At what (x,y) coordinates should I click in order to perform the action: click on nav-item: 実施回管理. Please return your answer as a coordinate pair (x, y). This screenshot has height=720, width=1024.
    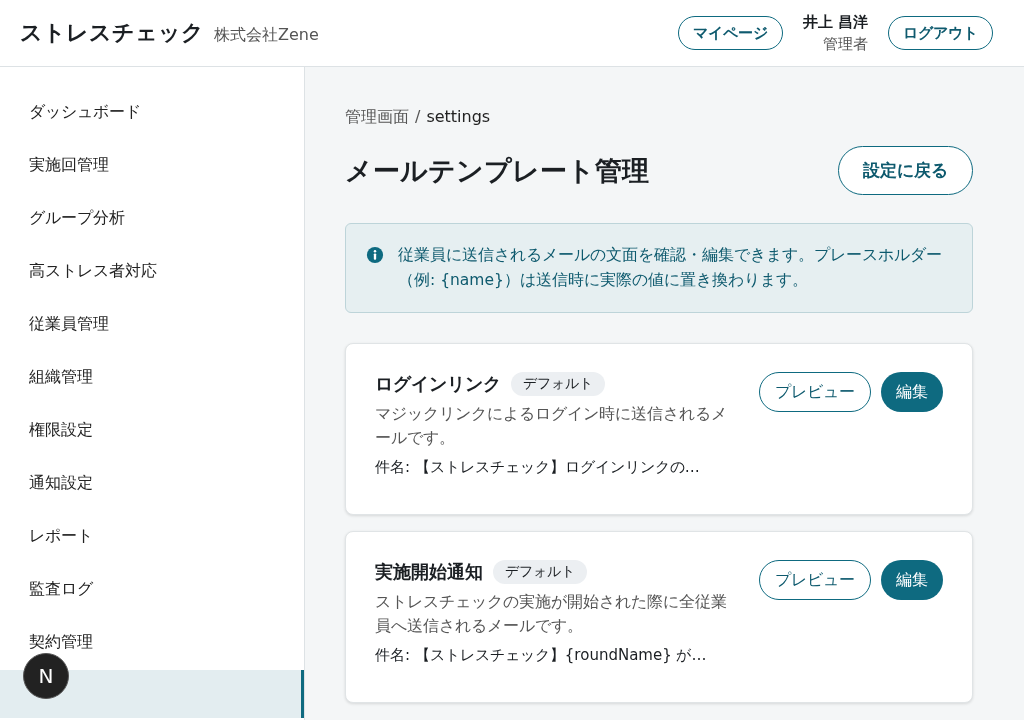
    Looking at the image, I should click on (152, 164).